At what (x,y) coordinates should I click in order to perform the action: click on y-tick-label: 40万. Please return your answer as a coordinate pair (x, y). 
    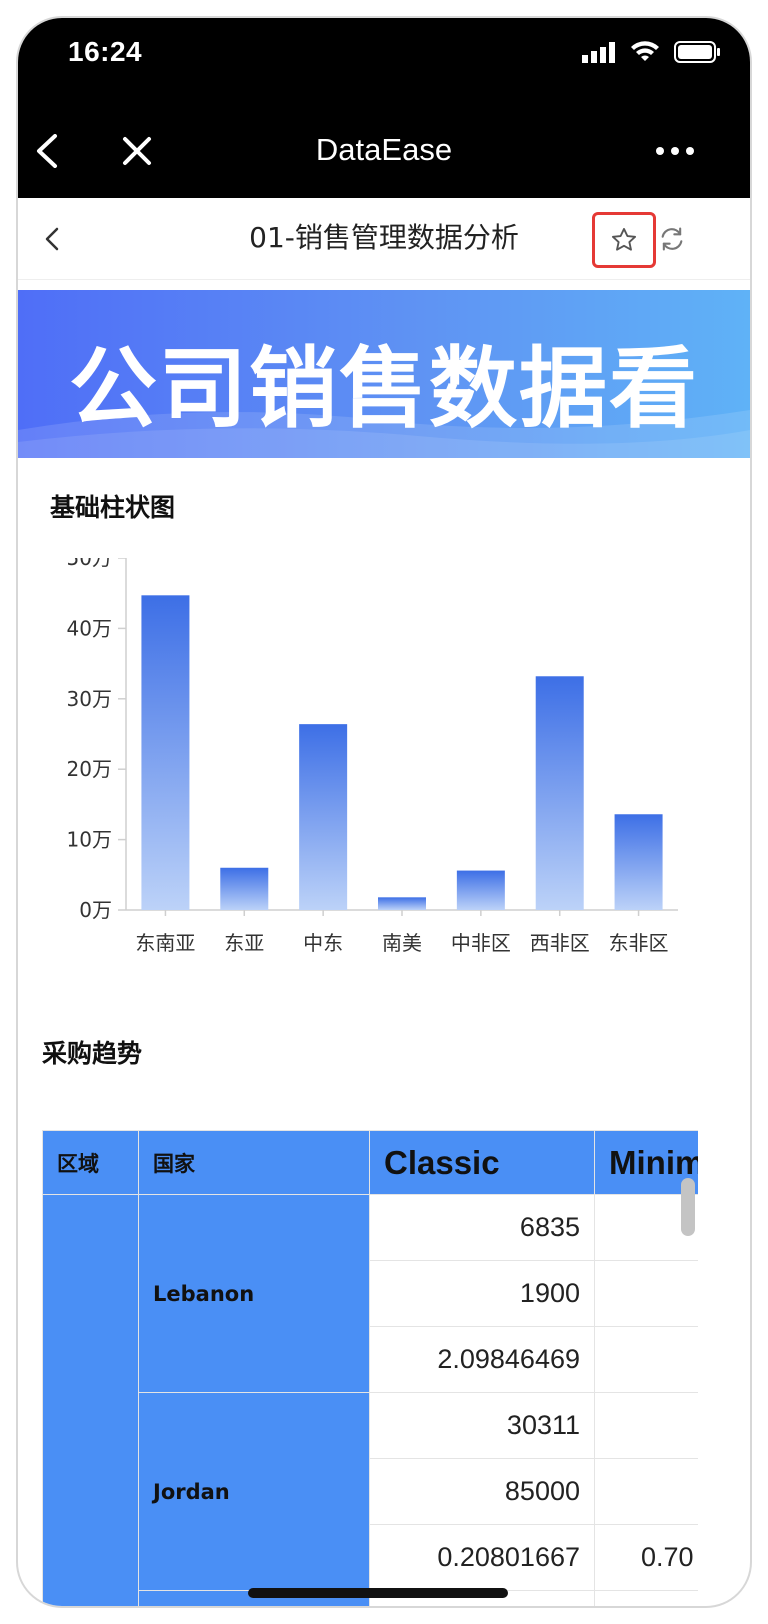
    Looking at the image, I should click on (89, 628).